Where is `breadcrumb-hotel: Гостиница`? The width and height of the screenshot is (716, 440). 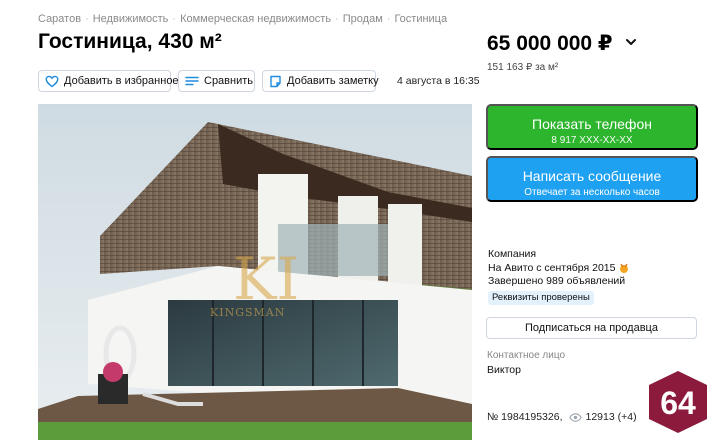
breadcrumb-hotel: Гостиница is located at coordinates (420, 19).